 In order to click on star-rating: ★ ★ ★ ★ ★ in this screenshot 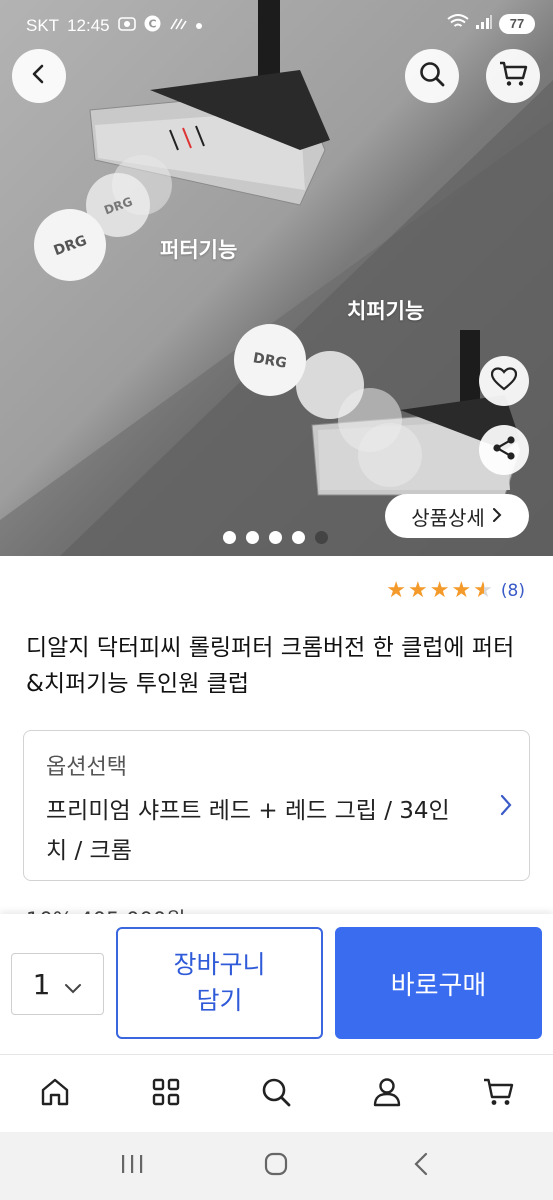, I will do `click(439, 591)`.